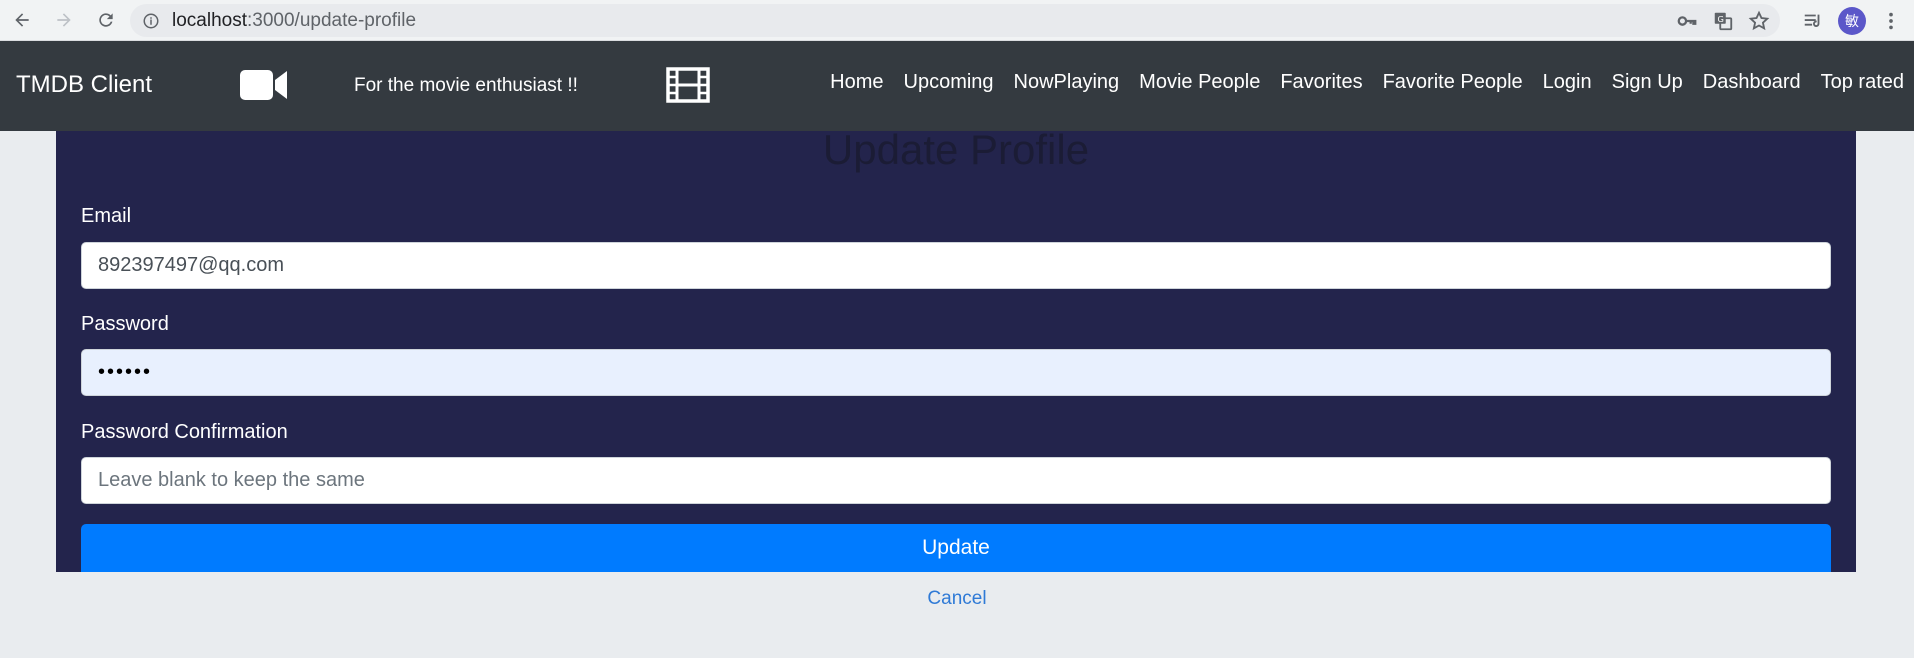 The image size is (1914, 658). I want to click on nav-nowplaying: NowPlaying, so click(1067, 82).